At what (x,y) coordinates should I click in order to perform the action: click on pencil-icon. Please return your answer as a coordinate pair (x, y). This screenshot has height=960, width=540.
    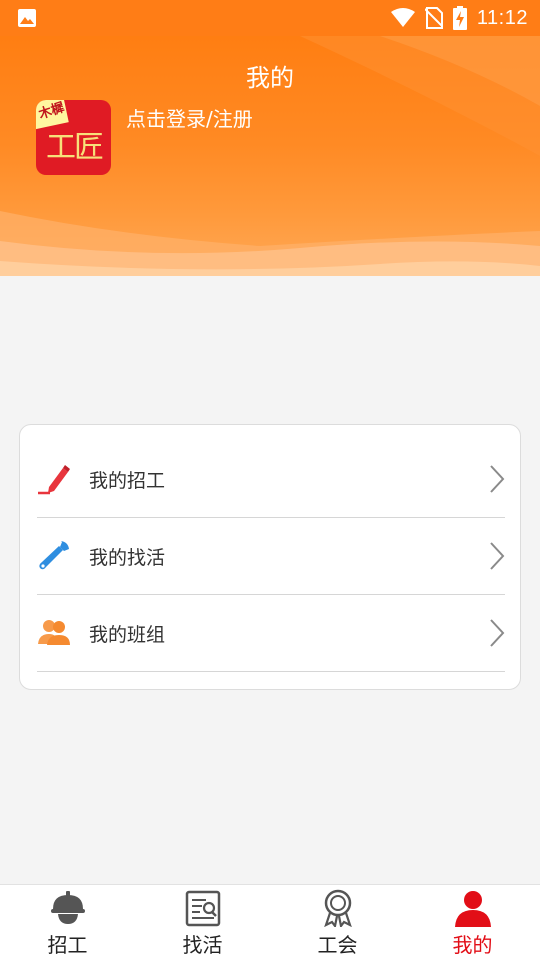
    Looking at the image, I should click on (54, 479).